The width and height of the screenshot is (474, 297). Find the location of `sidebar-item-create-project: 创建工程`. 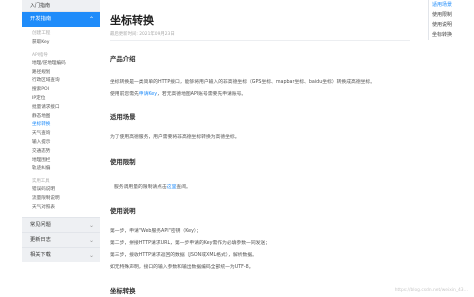

sidebar-item-create-project: 创建工程 is located at coordinates (61, 33).